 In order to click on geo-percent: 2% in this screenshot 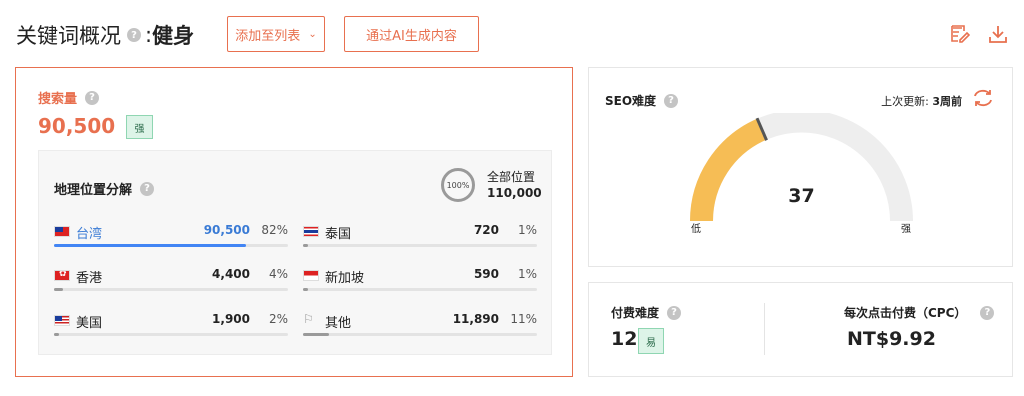, I will do `click(278, 319)`.